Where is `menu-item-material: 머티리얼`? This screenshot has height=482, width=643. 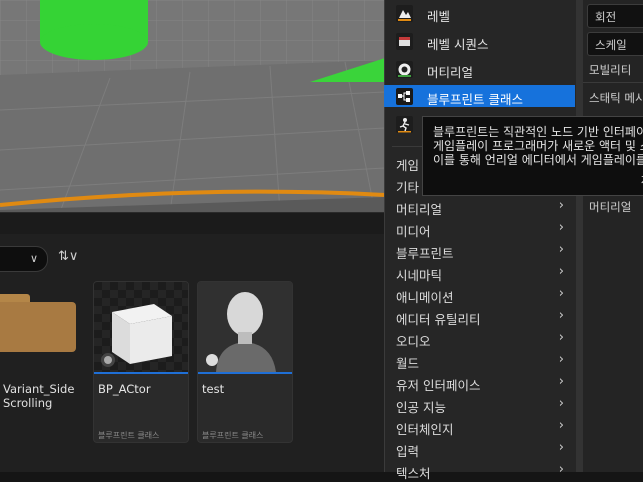 menu-item-material: 머티리얼 is located at coordinates (479, 69).